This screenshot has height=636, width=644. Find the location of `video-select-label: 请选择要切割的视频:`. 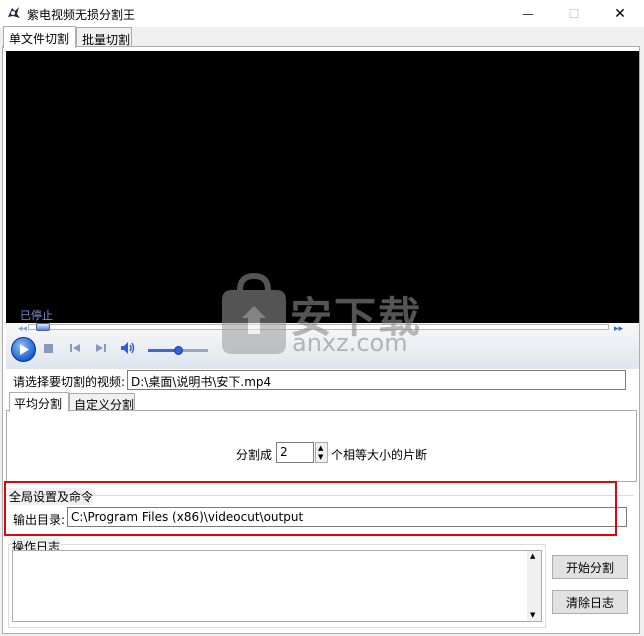

video-select-label: 请选择要切割的视频: is located at coordinates (69, 382).